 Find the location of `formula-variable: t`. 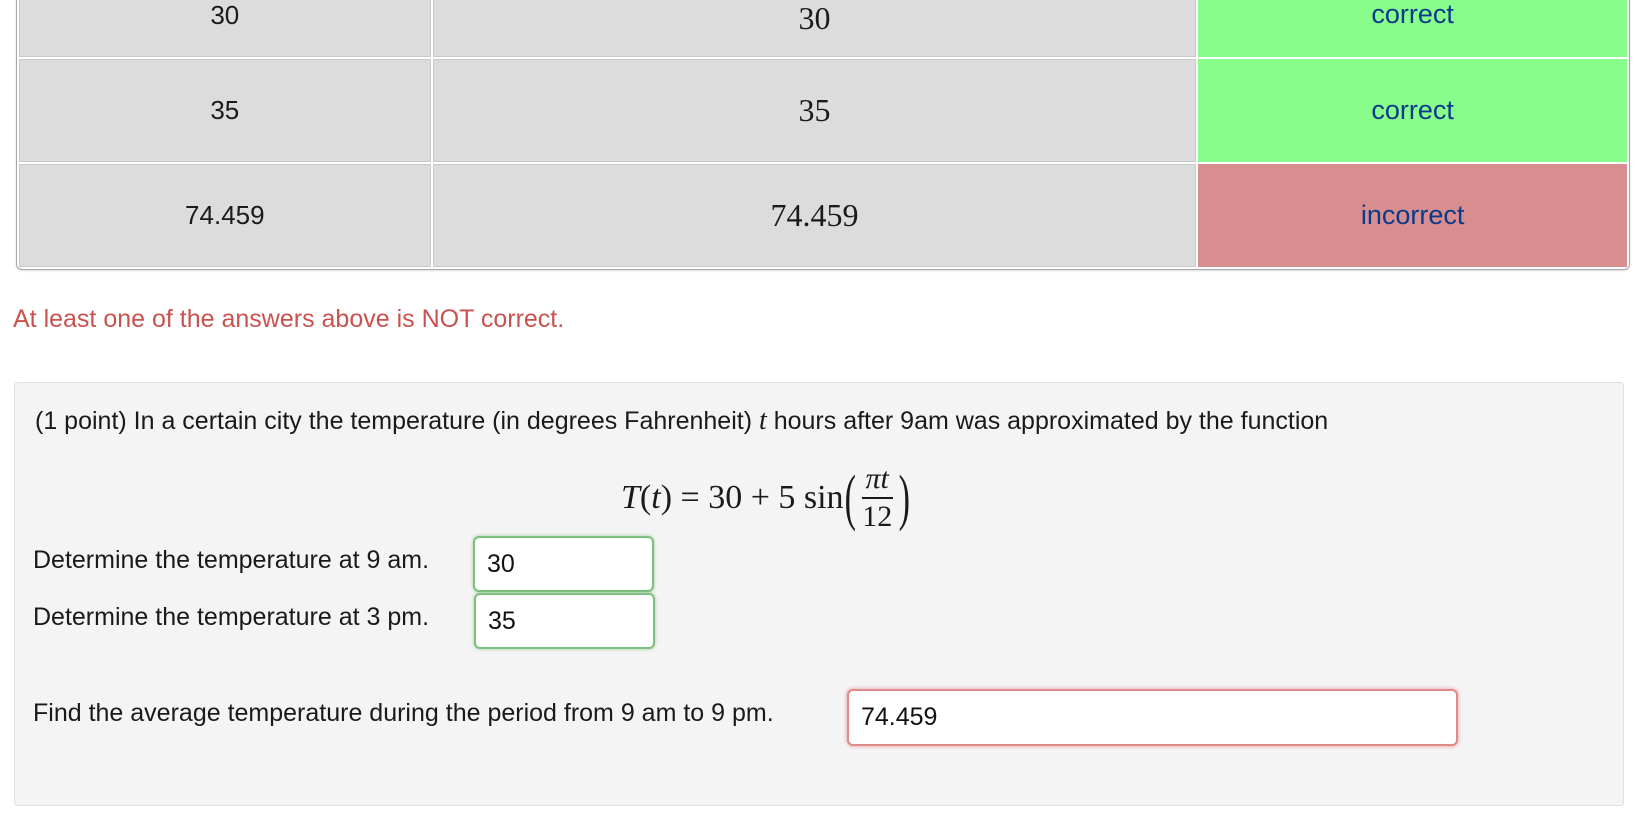

formula-variable: t is located at coordinates (656, 497).